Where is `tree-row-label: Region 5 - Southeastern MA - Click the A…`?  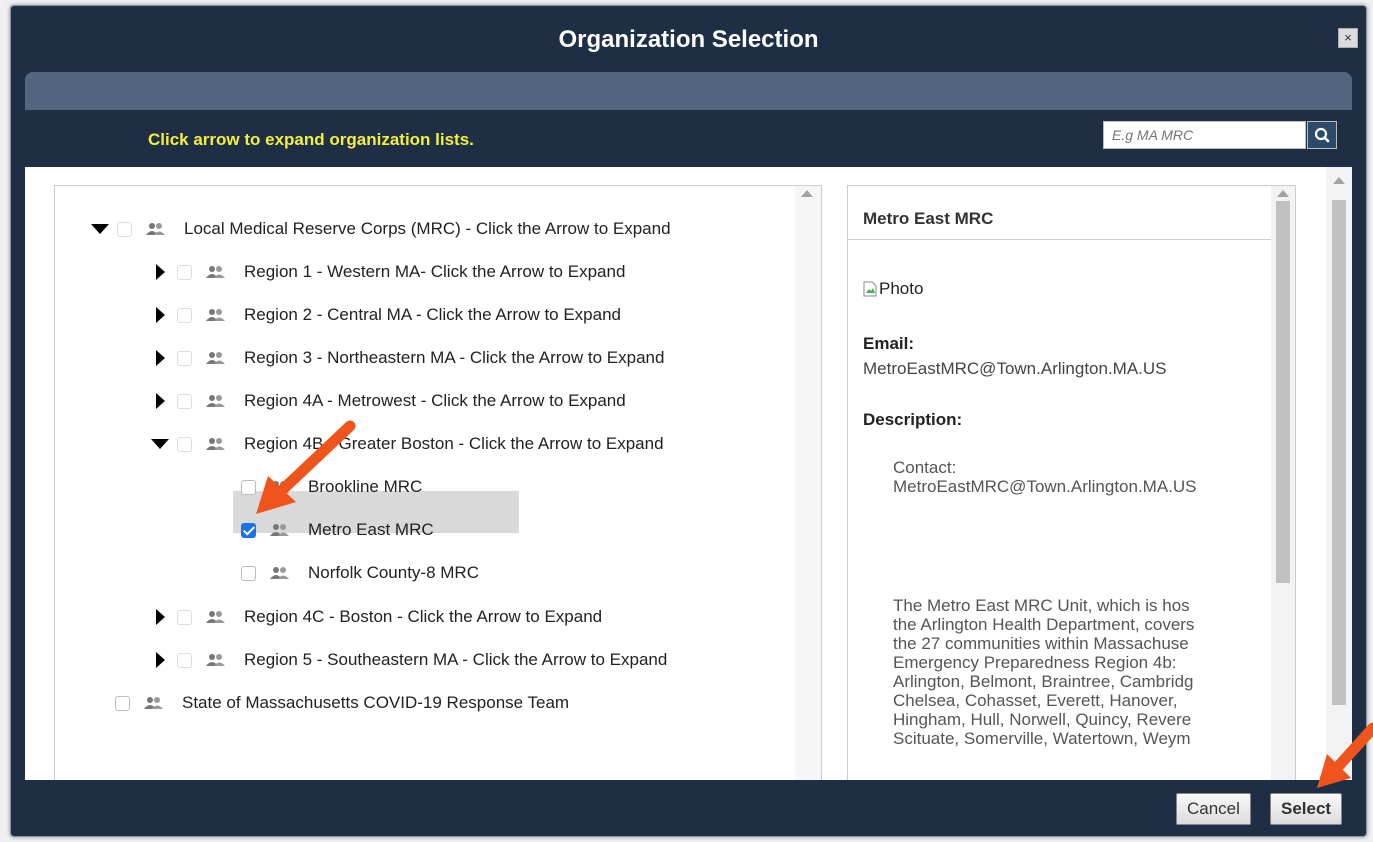
tree-row-label: Region 5 - Southeastern MA - Click the A… is located at coordinates (456, 659).